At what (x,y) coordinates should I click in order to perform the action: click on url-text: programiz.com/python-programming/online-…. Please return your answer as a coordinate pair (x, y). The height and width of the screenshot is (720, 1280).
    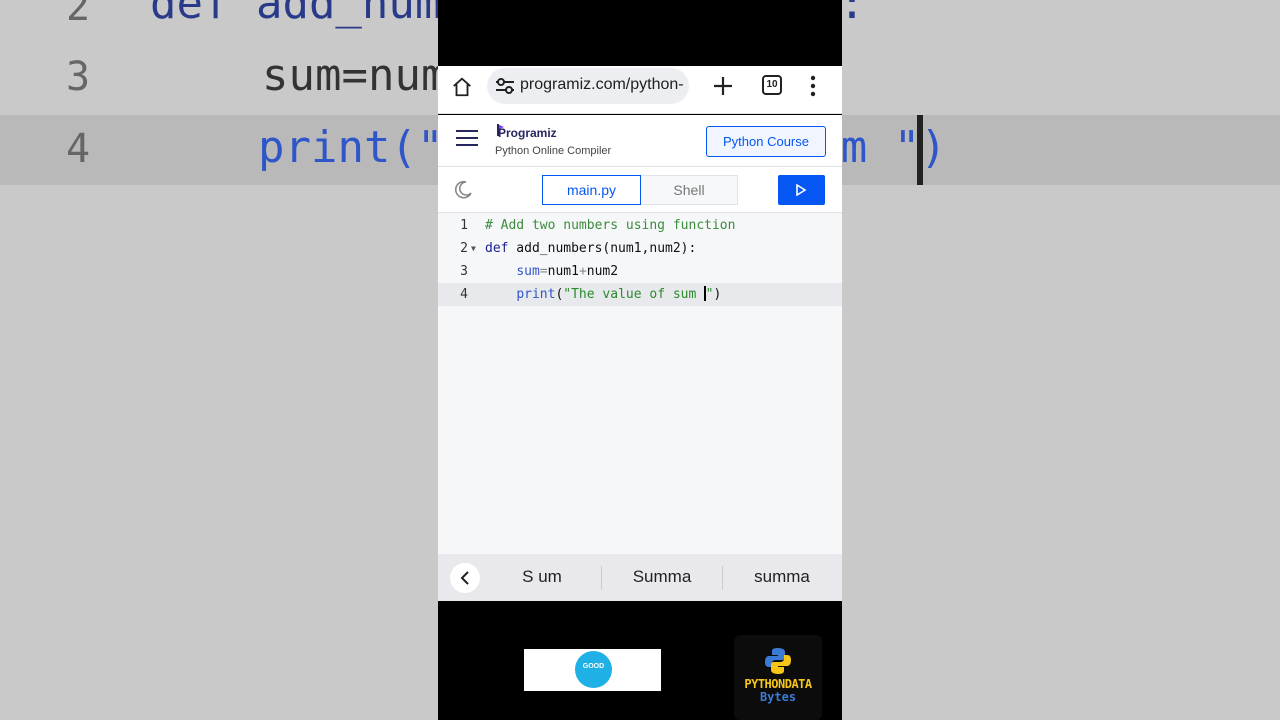
    Looking at the image, I should click on (602, 84).